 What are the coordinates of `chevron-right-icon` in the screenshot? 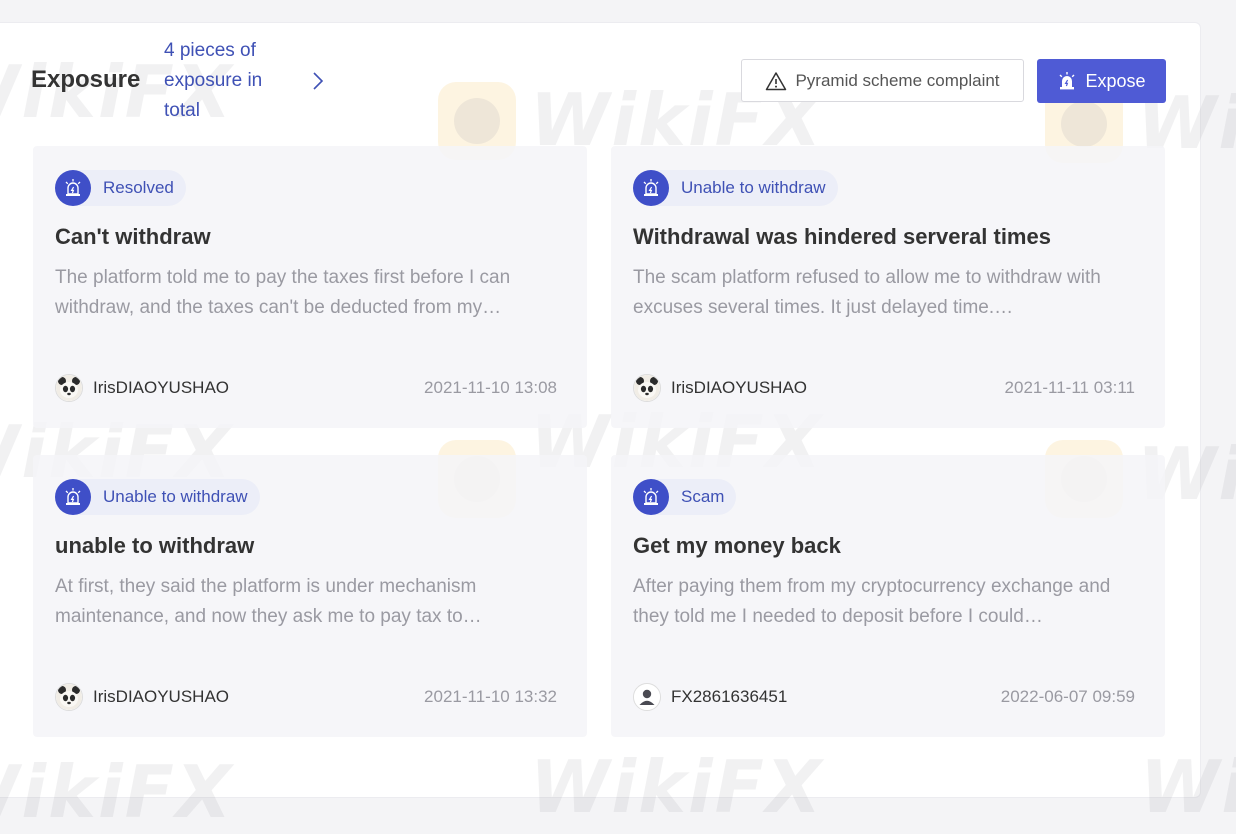 It's located at (318, 81).